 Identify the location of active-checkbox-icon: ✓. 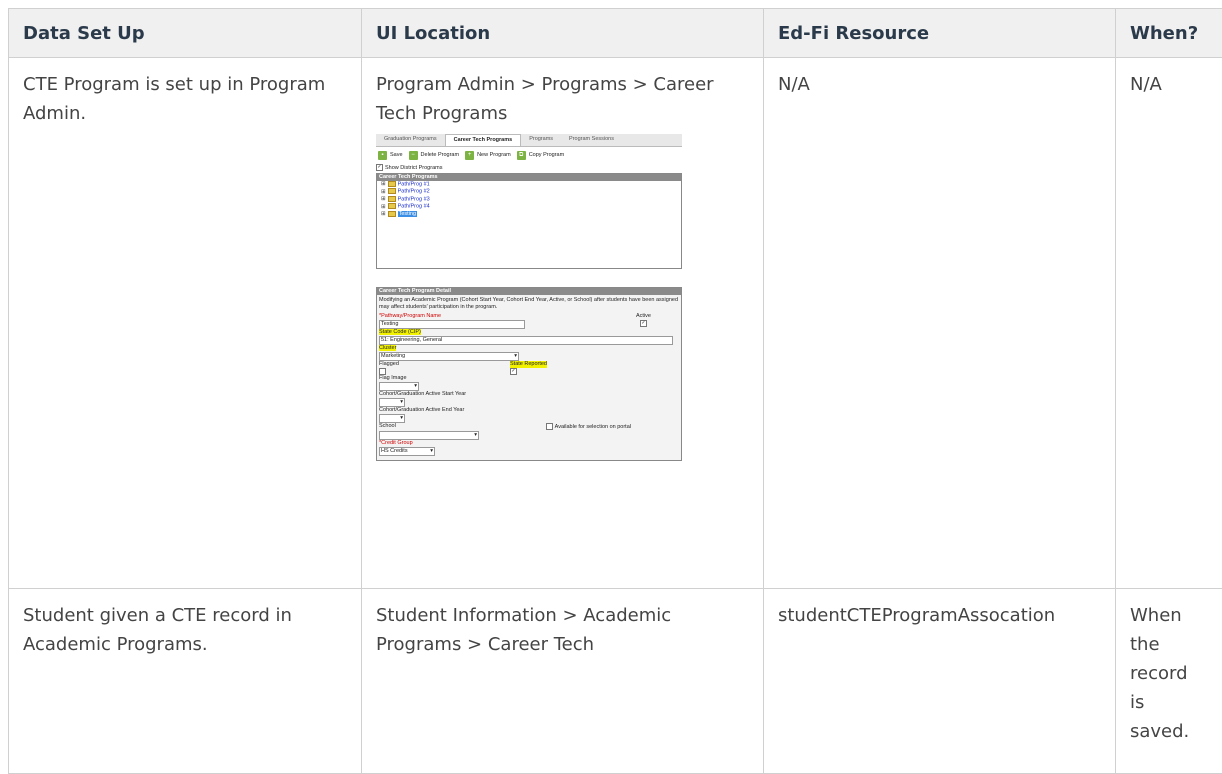
(643, 323).